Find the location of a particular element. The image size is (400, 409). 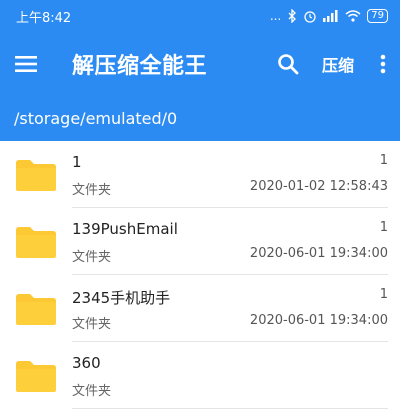

file-name: 1 is located at coordinates (77, 162).